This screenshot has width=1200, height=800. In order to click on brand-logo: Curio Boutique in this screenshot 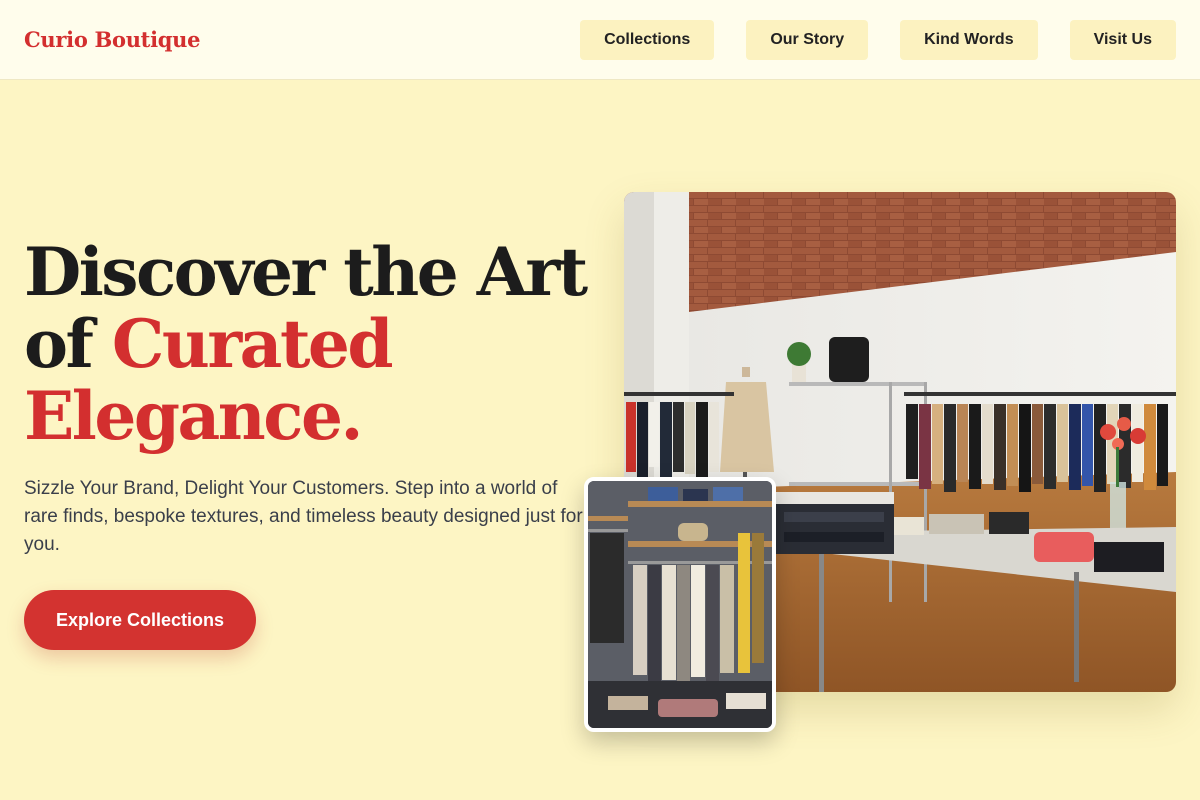, I will do `click(112, 39)`.